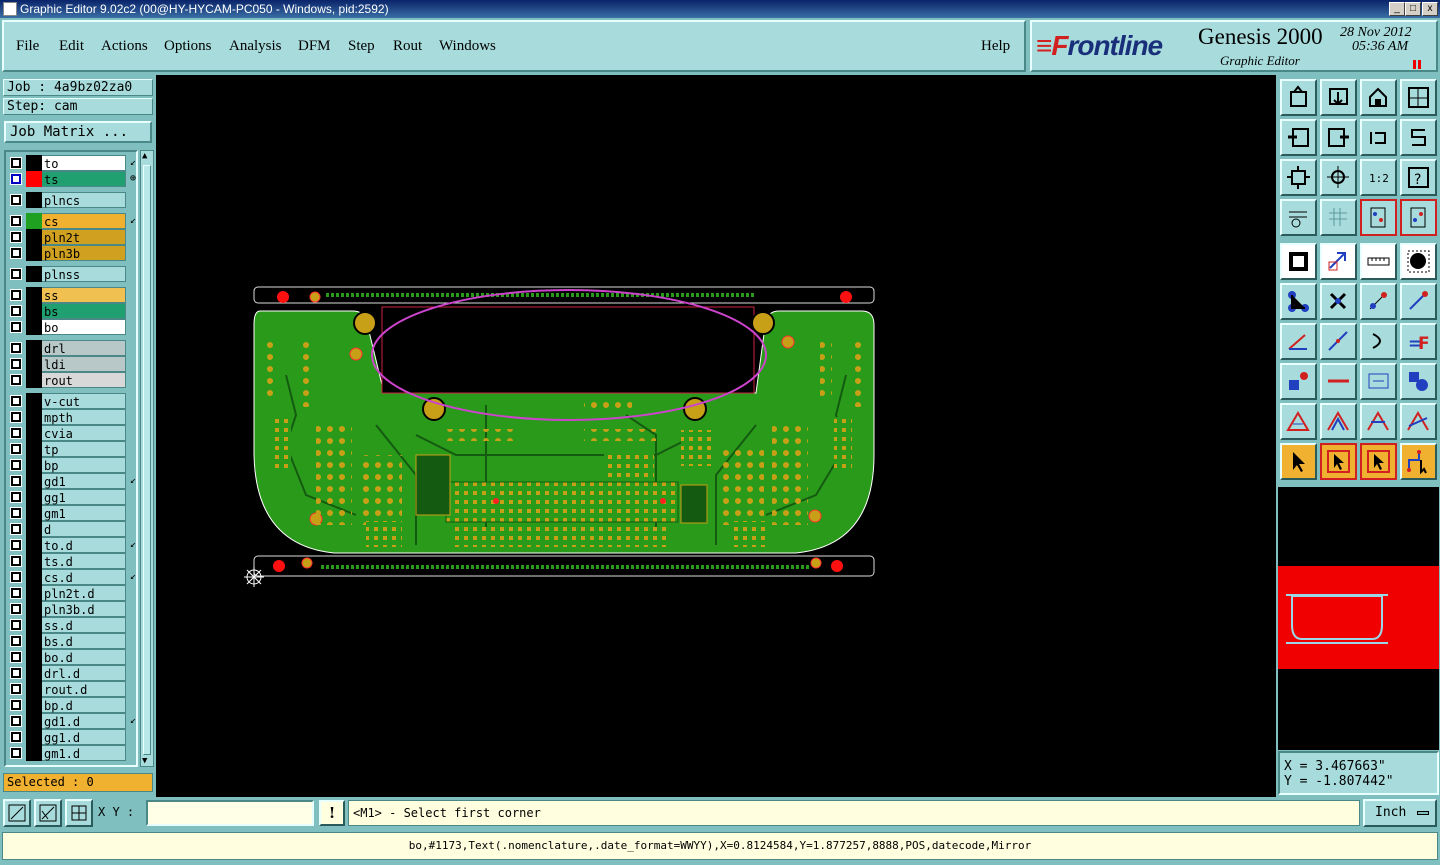 The image size is (1440, 865). What do you see at coordinates (71, 46) in the screenshot?
I see `menu-edit: Edit` at bounding box center [71, 46].